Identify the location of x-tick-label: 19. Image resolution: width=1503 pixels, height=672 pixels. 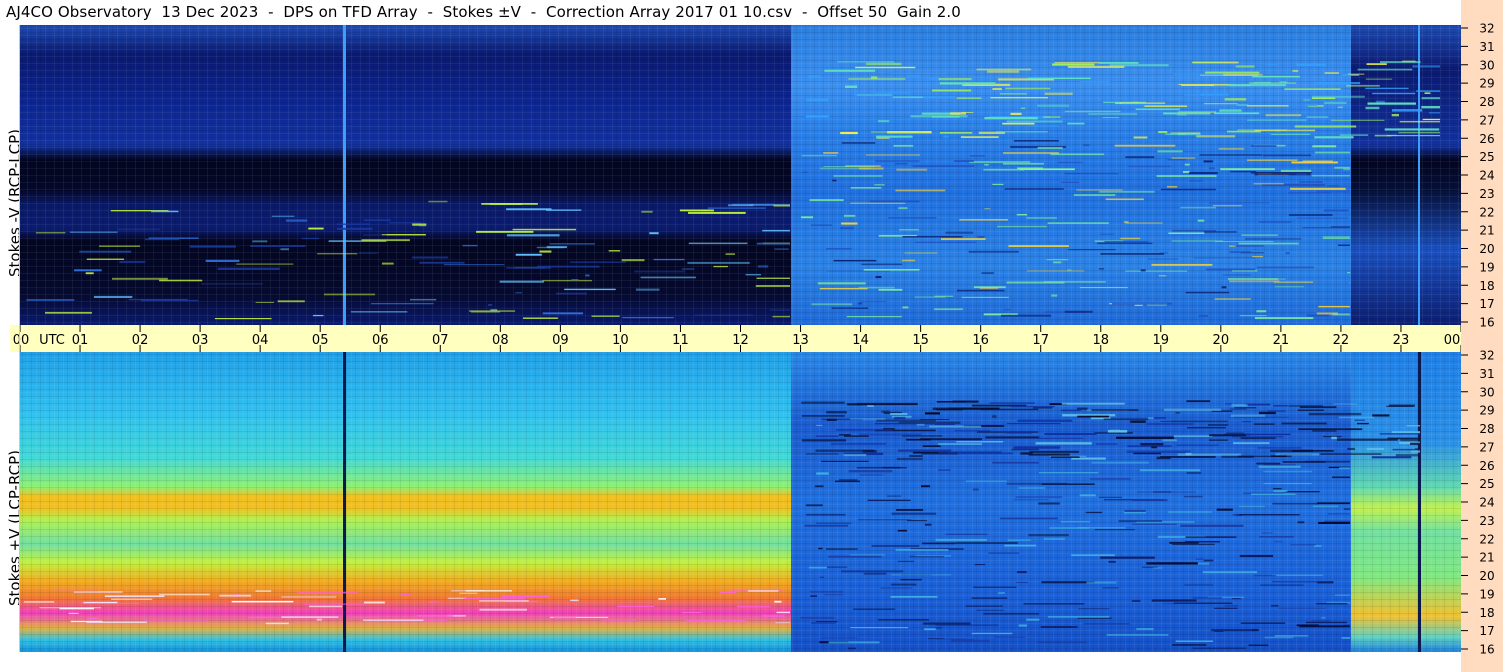
(1161, 340).